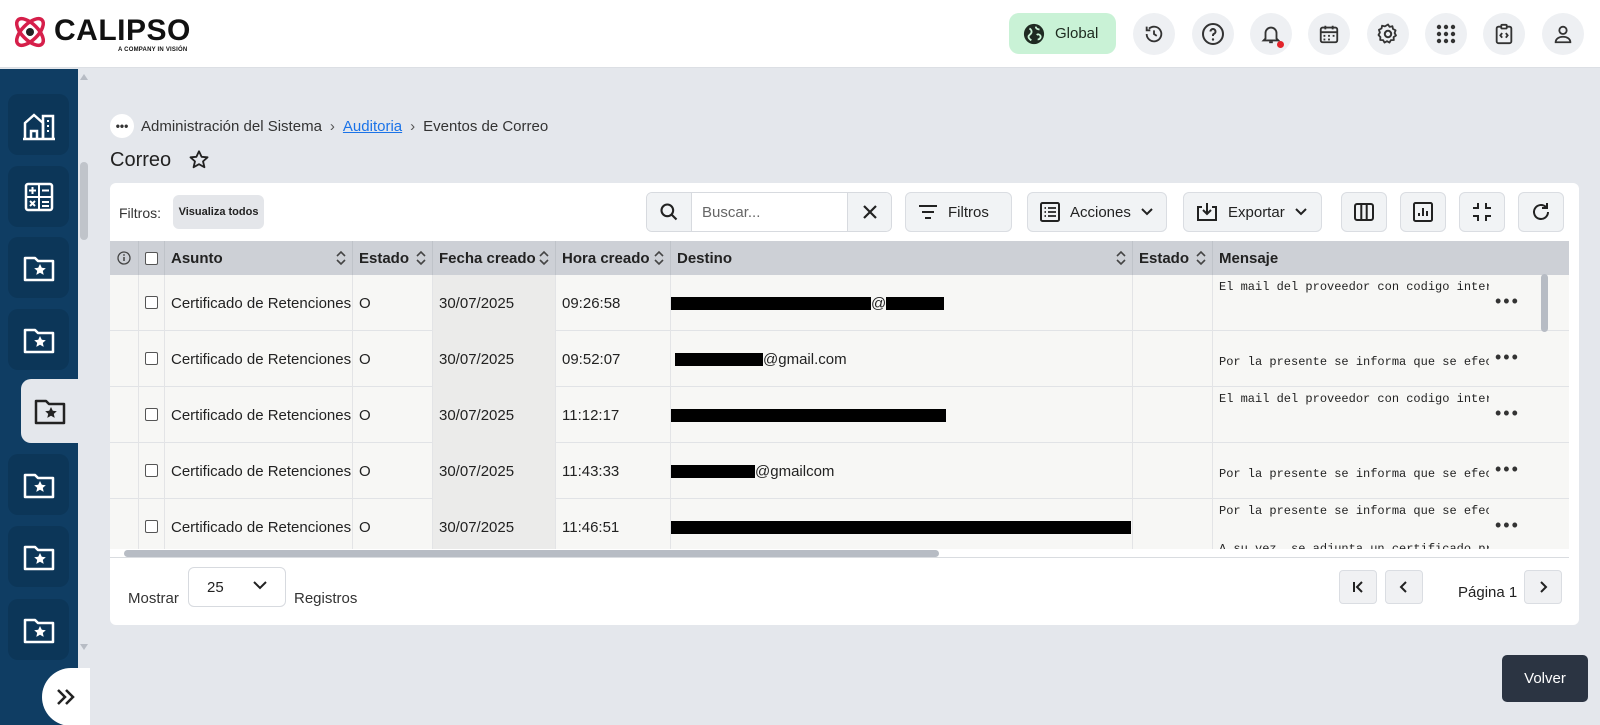 Image resolution: width=1600 pixels, height=725 pixels. What do you see at coordinates (928, 212) in the screenshot?
I see `filter-icon` at bounding box center [928, 212].